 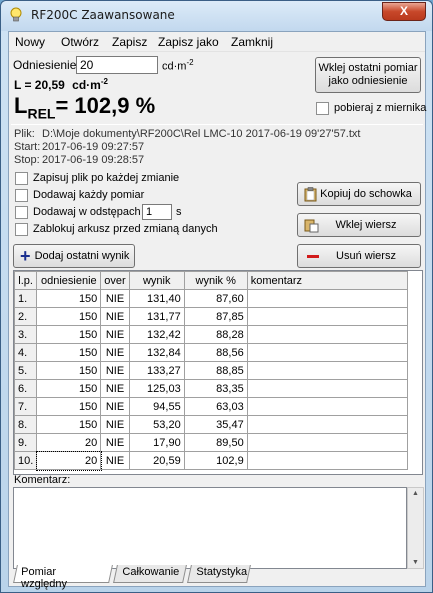 What do you see at coordinates (117, 65) in the screenshot?
I see `reference-input: 20` at bounding box center [117, 65].